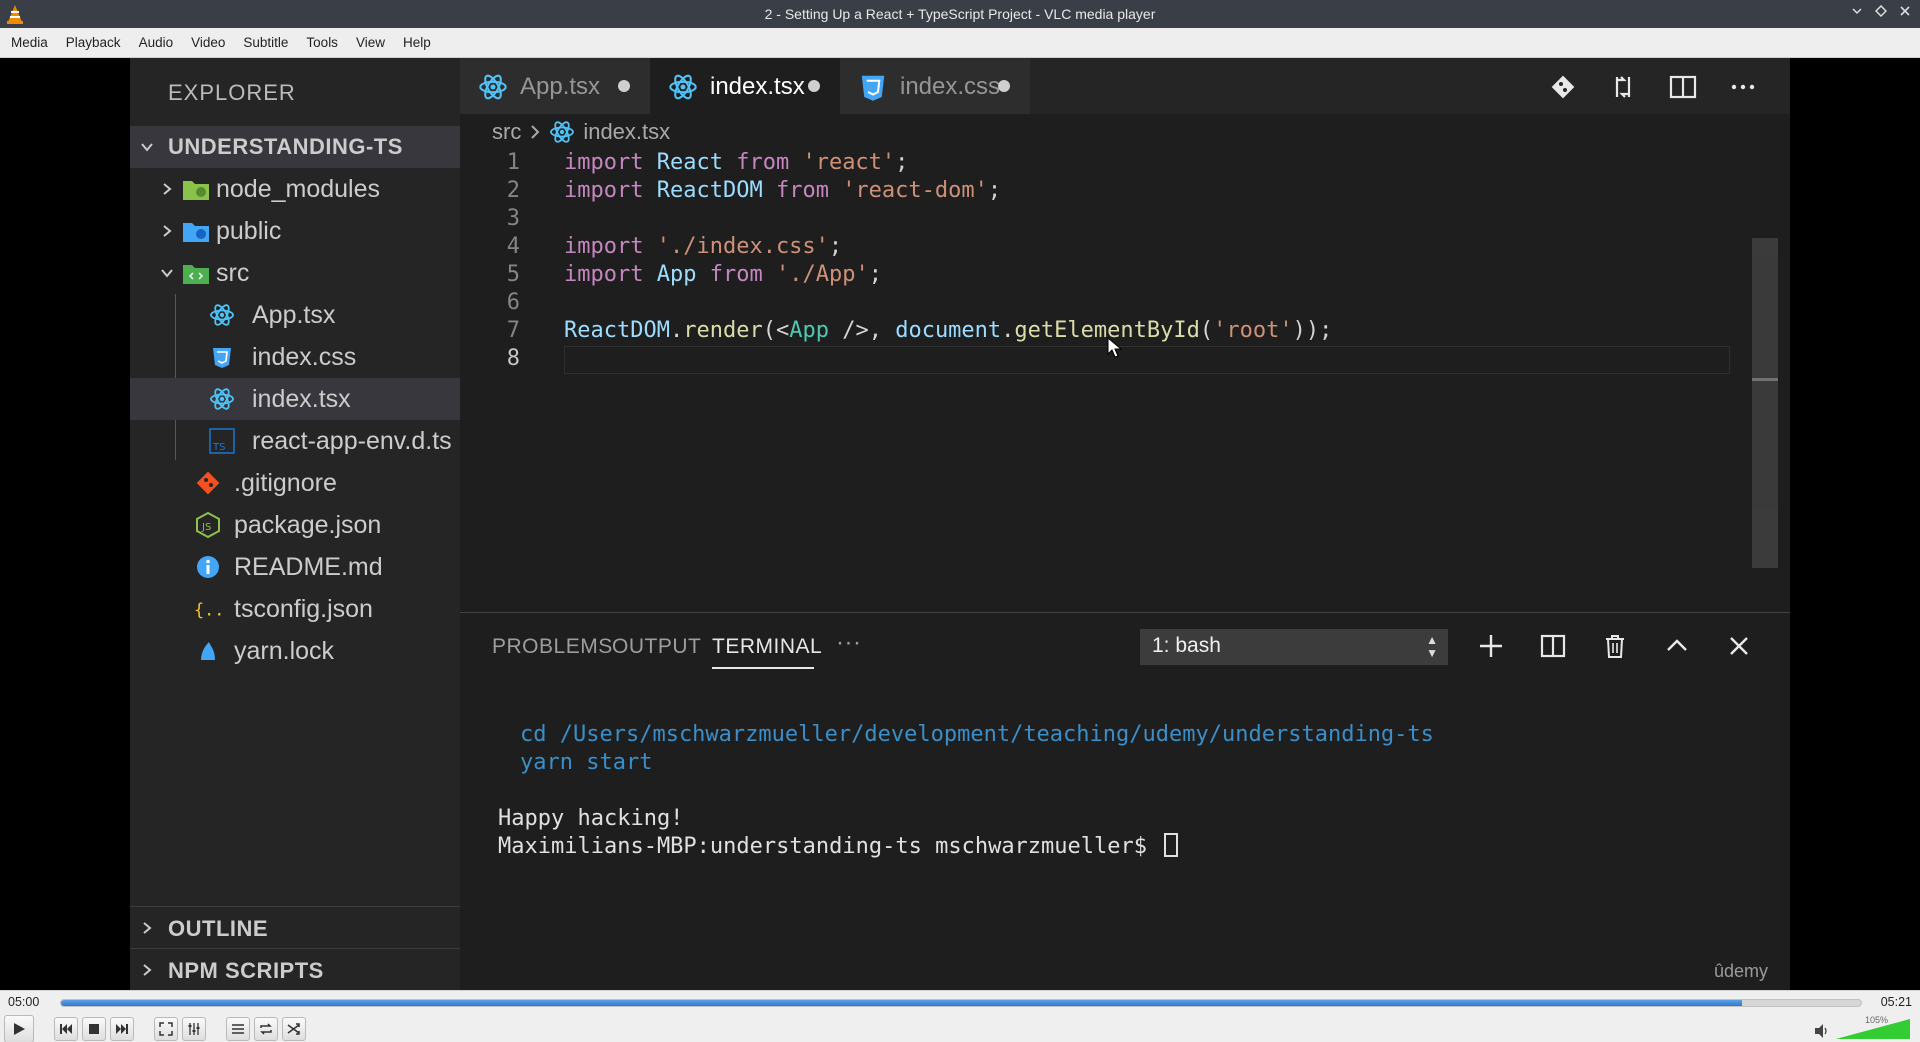  Describe the element at coordinates (552, 647) in the screenshot. I see `tab-problems: PROBLEMS` at that location.